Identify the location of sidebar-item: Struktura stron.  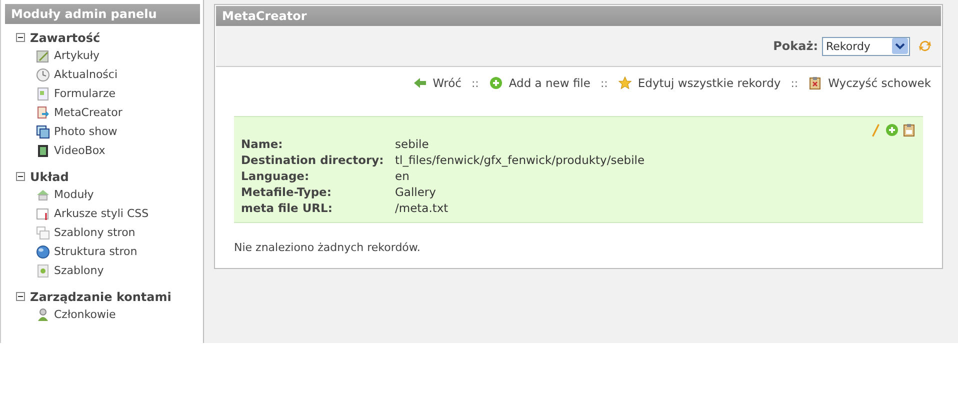
(96, 251).